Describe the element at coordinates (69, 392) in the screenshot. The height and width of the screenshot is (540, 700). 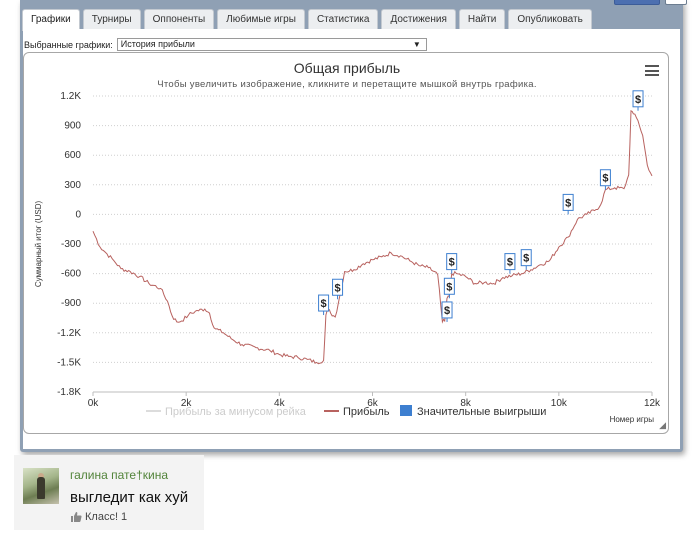
I see `y-tick-label: -1.8K` at that location.